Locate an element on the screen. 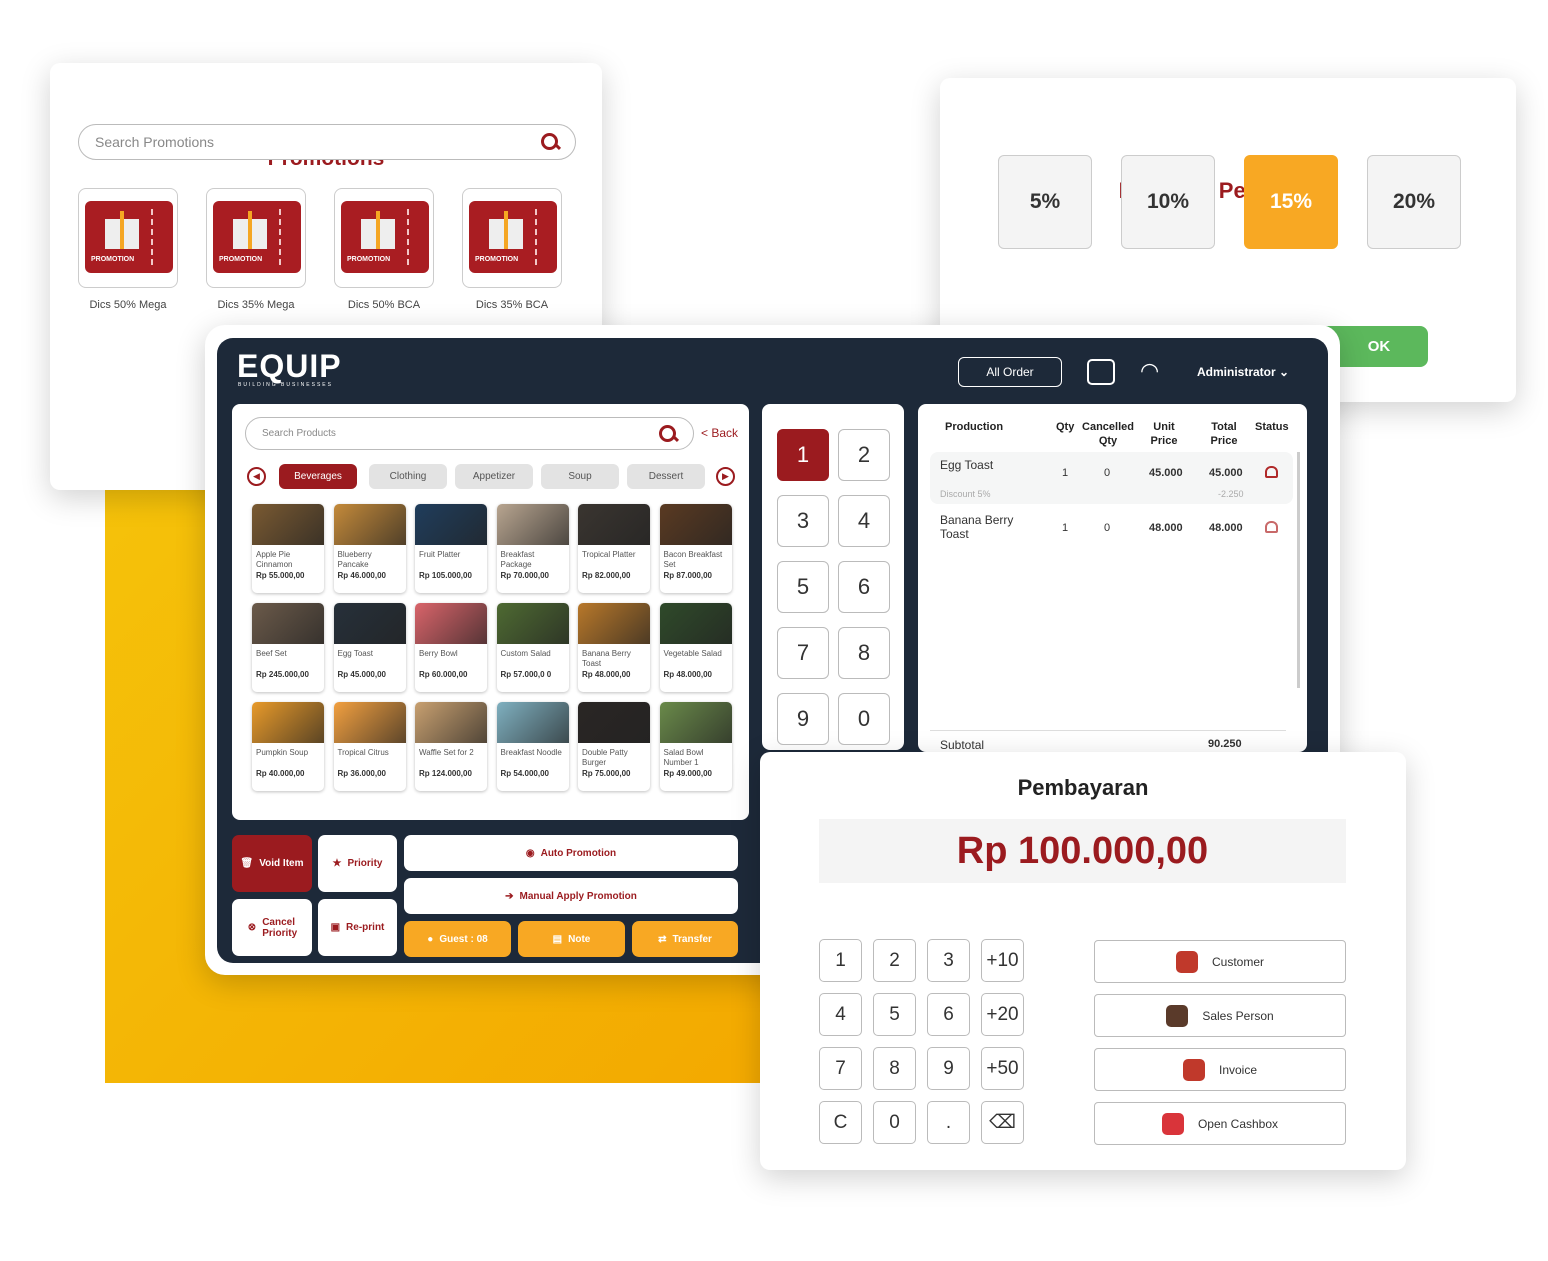 The image size is (1548, 1261). payment-key: +50 is located at coordinates (1002, 1068).